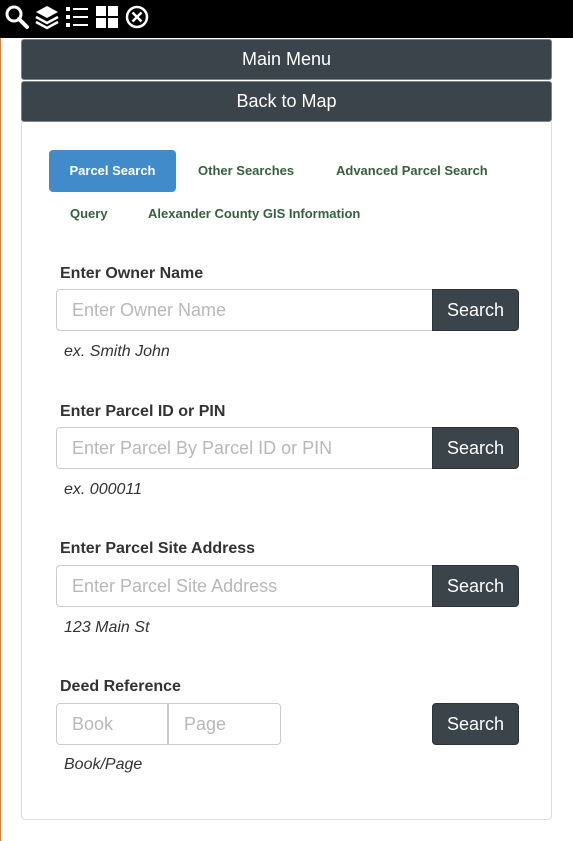 This screenshot has width=573, height=841. I want to click on edge-divider, so click(0, 439).